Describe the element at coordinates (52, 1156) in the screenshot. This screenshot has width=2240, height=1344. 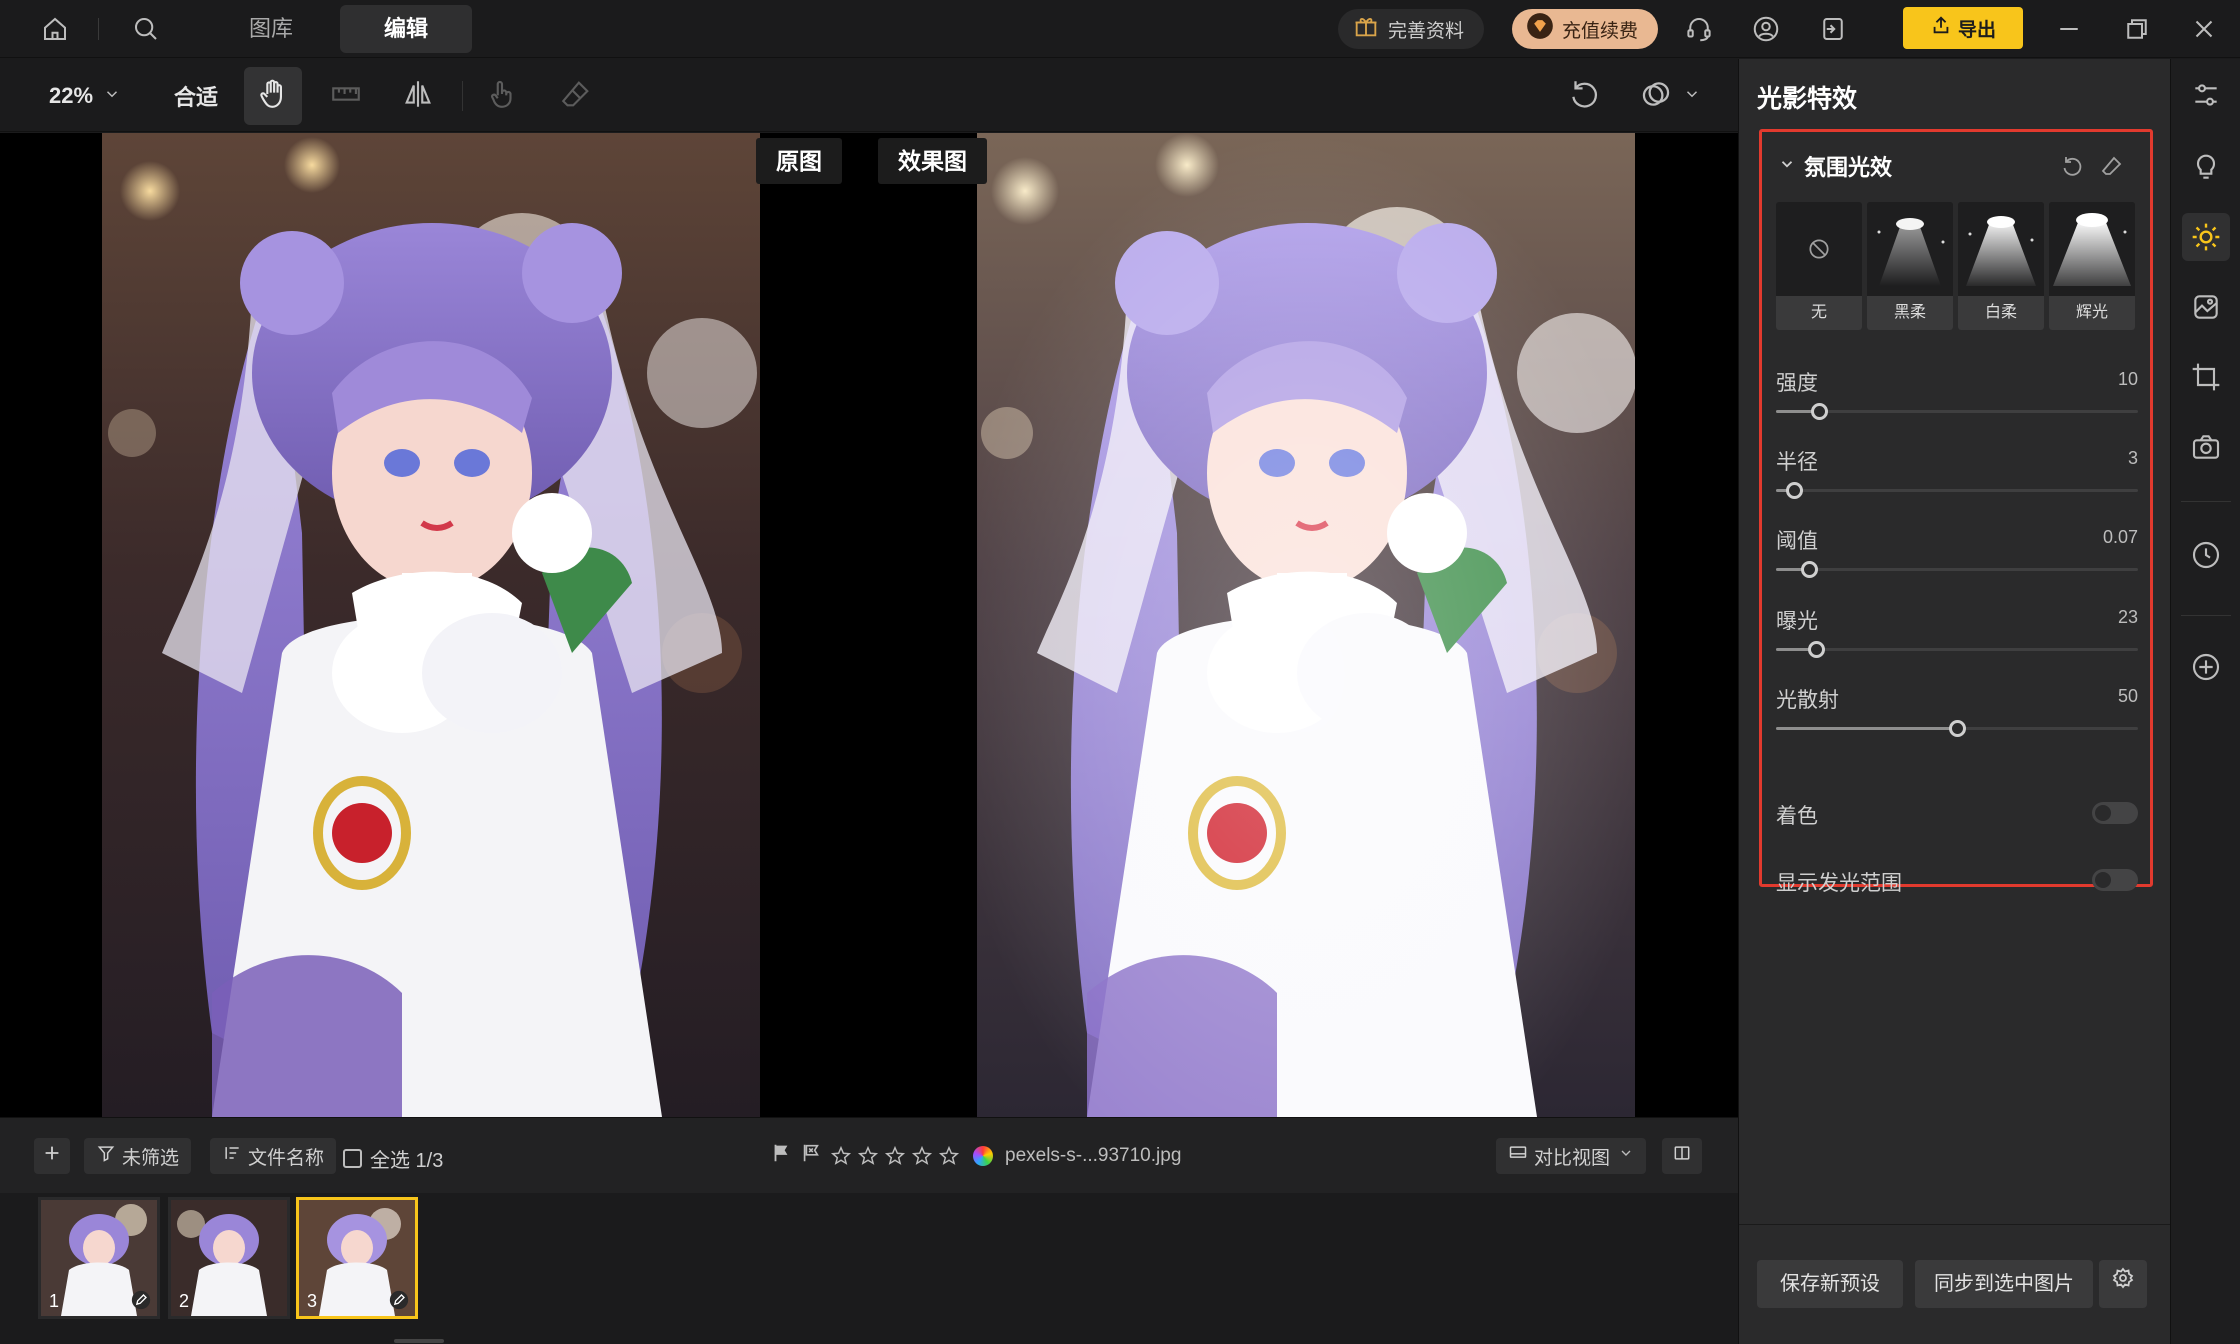
I see `add-button` at that location.